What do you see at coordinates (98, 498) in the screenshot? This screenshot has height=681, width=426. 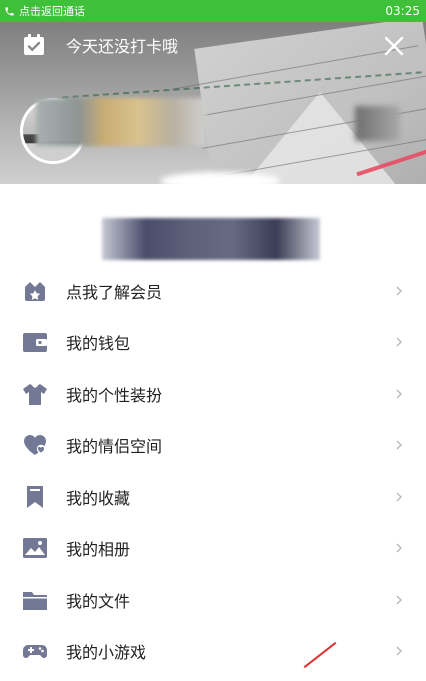 I see `menu-item-label: 我的收藏` at bounding box center [98, 498].